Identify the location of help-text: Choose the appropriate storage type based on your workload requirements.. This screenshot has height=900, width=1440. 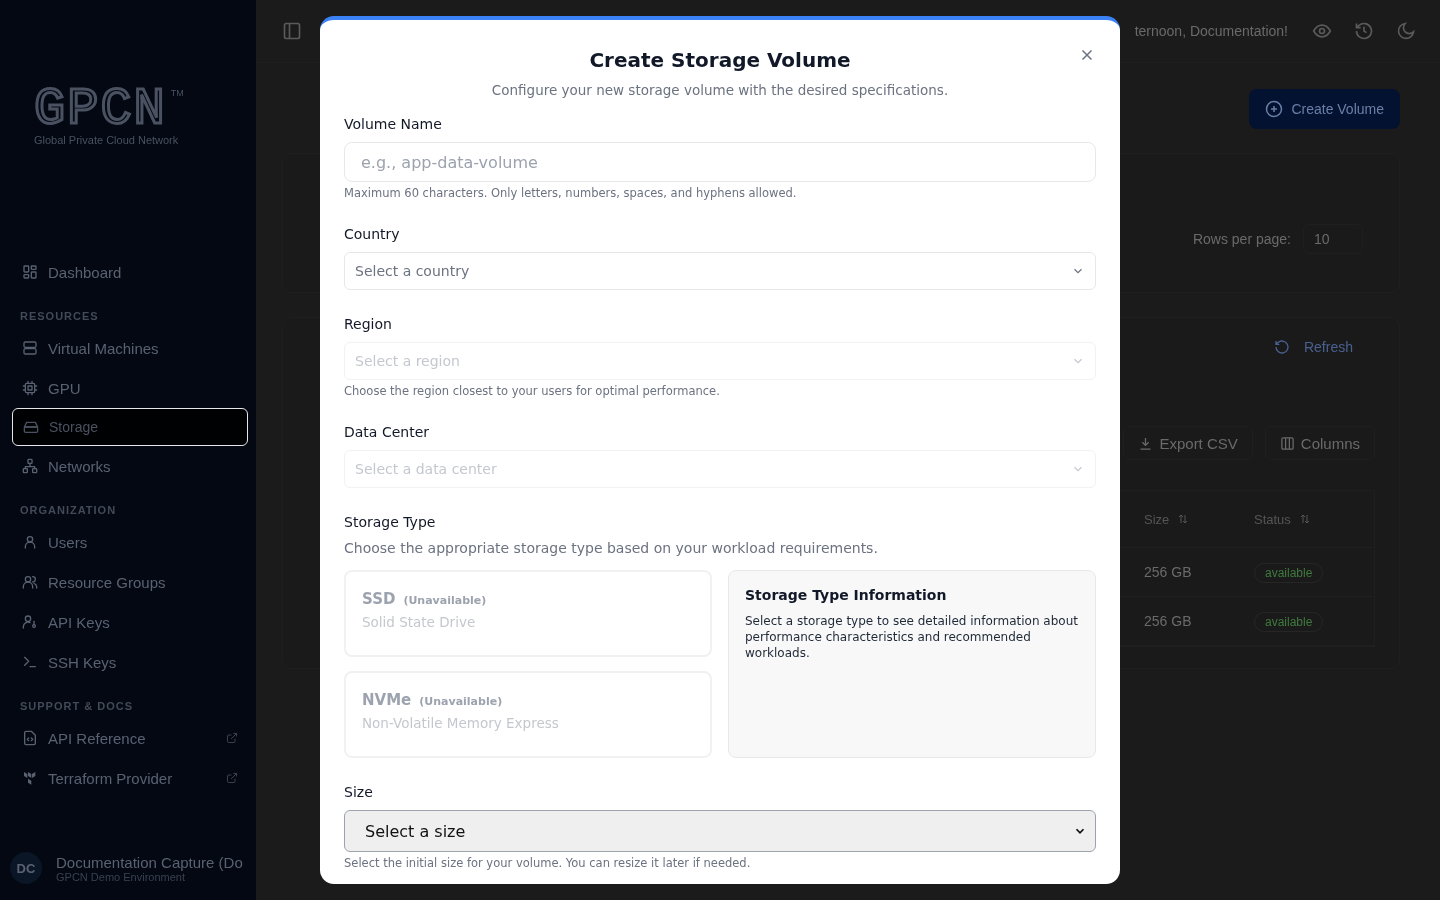
(611, 548).